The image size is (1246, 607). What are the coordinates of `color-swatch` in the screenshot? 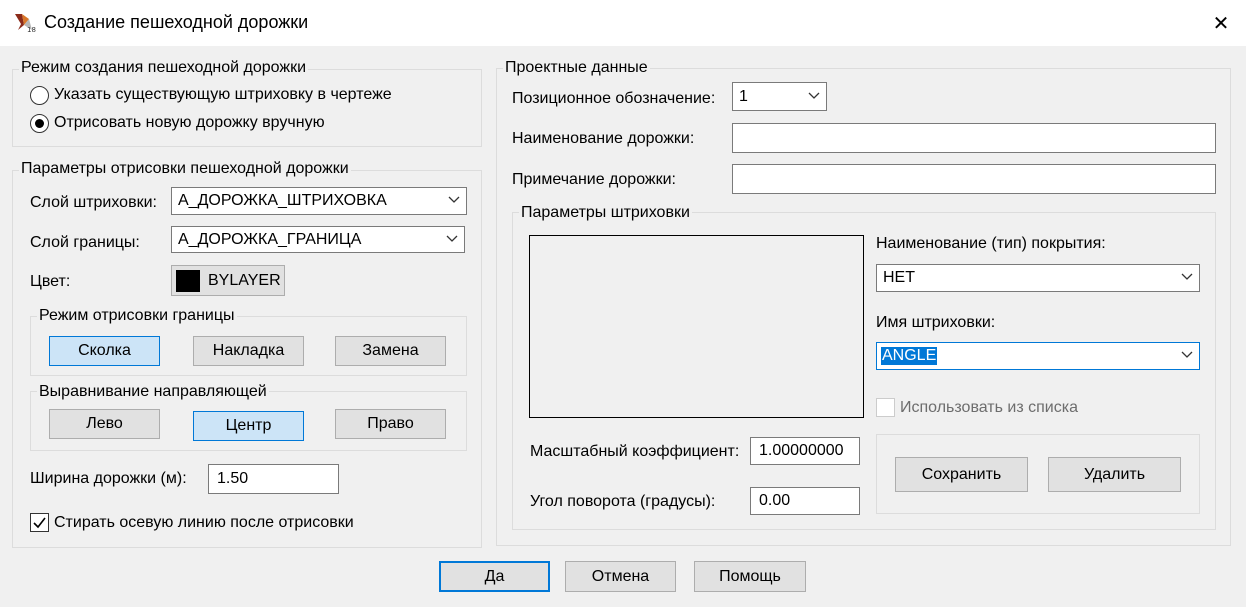 It's located at (188, 280).